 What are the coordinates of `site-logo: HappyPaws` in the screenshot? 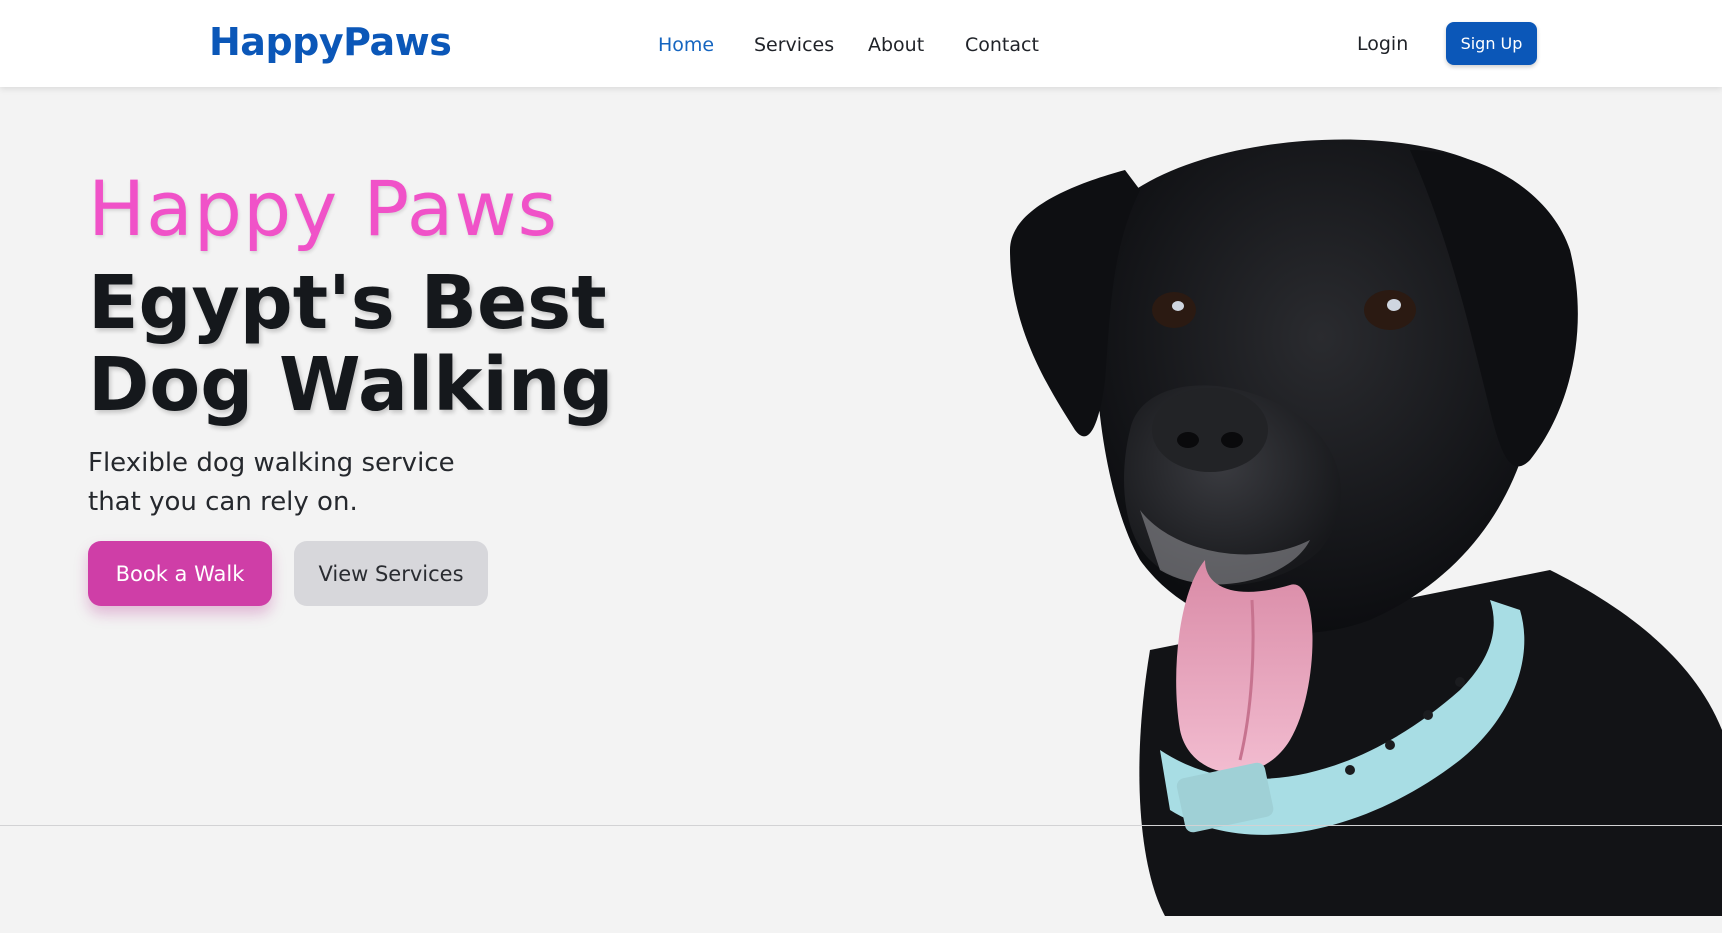 It's located at (330, 42).